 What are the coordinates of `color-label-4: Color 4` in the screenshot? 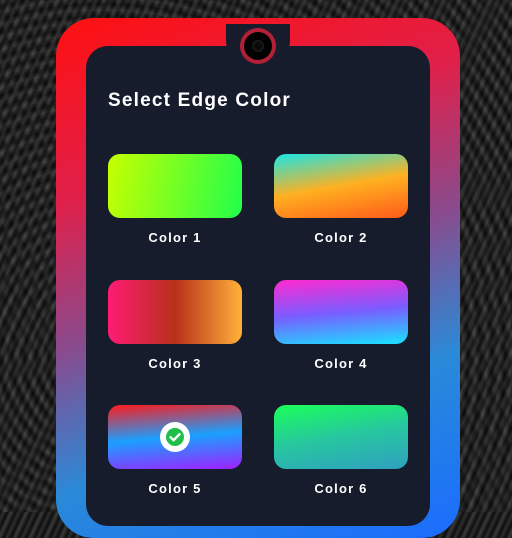 It's located at (341, 363).